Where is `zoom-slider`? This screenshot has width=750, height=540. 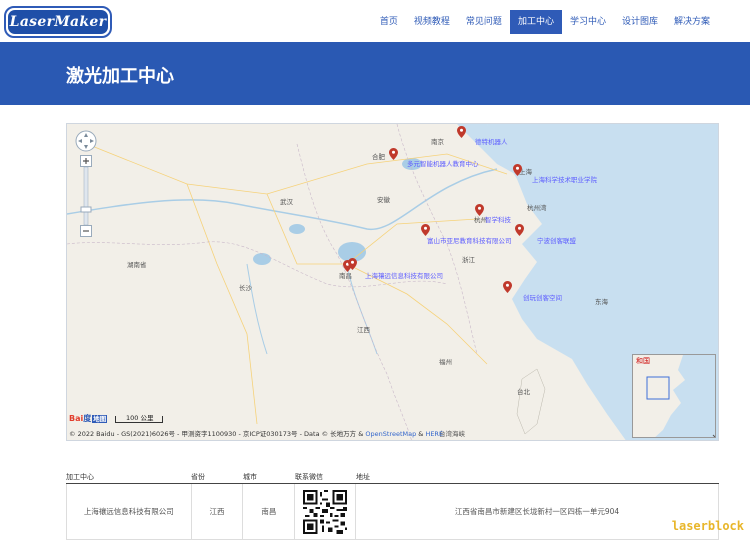
zoom-slider is located at coordinates (86, 196).